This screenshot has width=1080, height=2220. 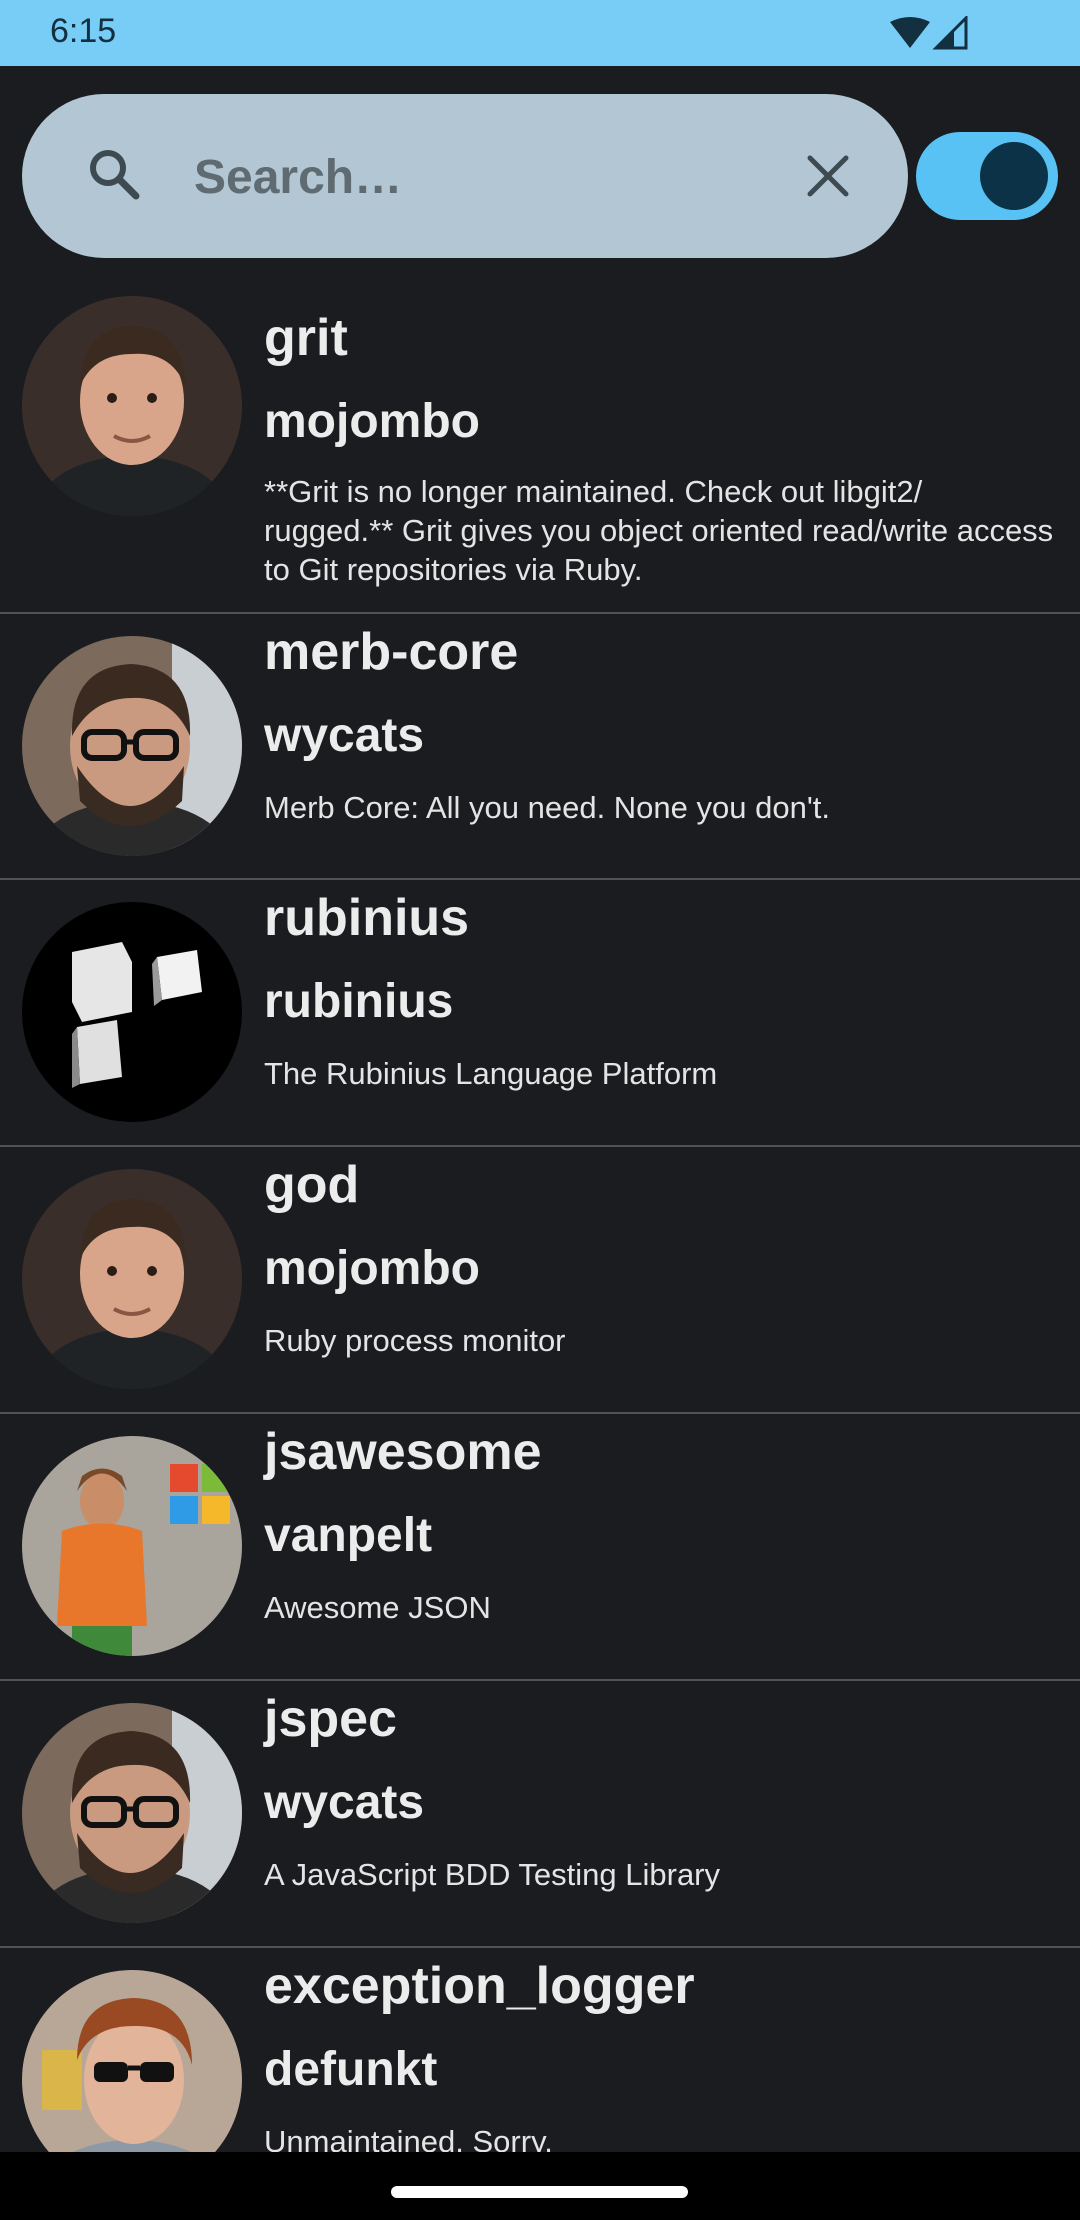 I want to click on repo-name: exception_logger, so click(x=479, y=1986).